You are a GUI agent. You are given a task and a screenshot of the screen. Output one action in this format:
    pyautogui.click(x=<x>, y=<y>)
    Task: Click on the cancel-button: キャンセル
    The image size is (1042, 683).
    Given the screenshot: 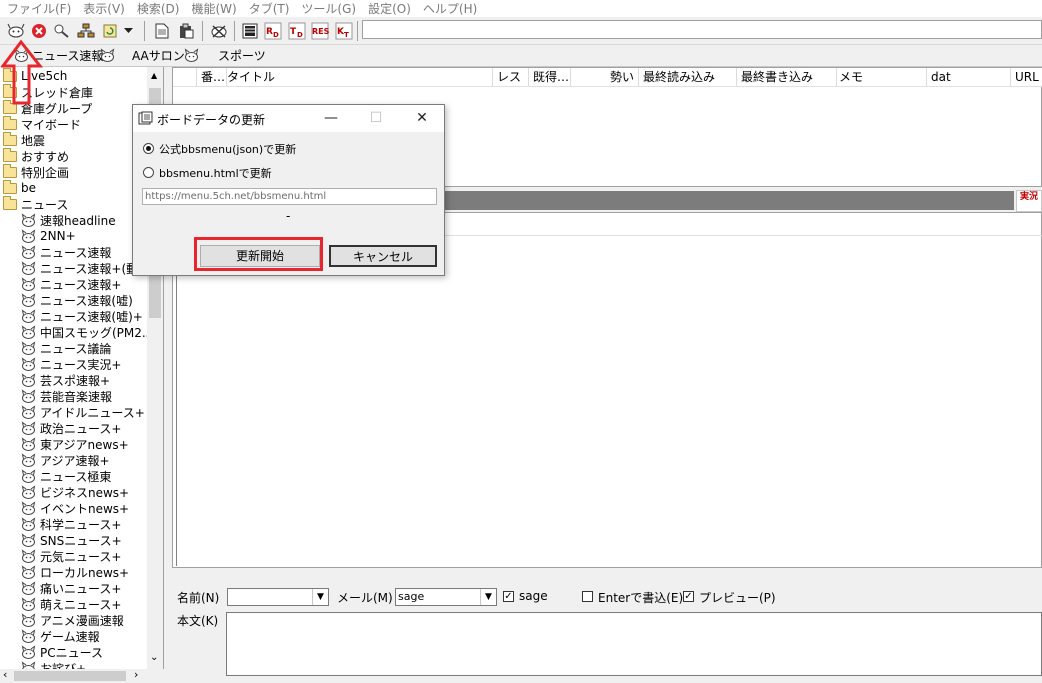 What is the action you would take?
    pyautogui.click(x=383, y=256)
    